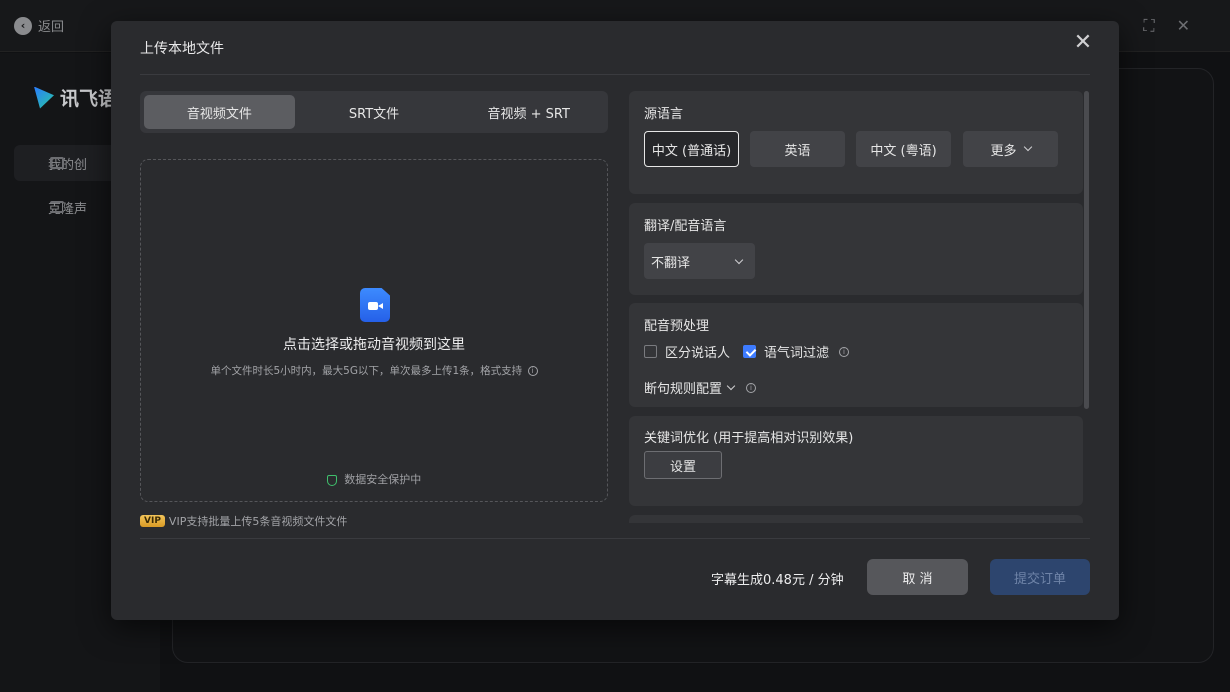 The height and width of the screenshot is (692, 1230). I want to click on vip-note-text: VIP支持批量上传5条音视频文件文件, so click(258, 521).